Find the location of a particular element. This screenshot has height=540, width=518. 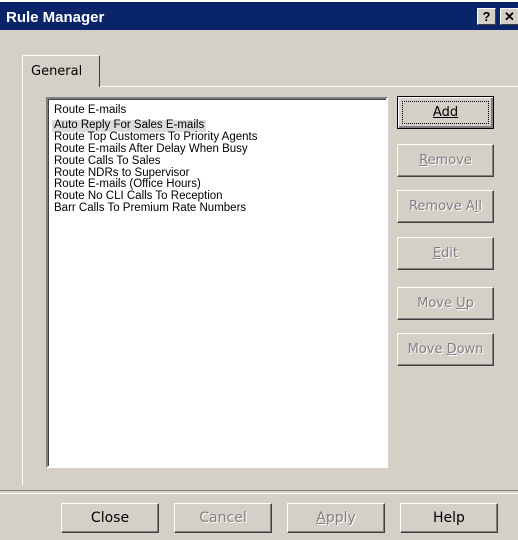

edit-label-post: dit is located at coordinates (450, 253).